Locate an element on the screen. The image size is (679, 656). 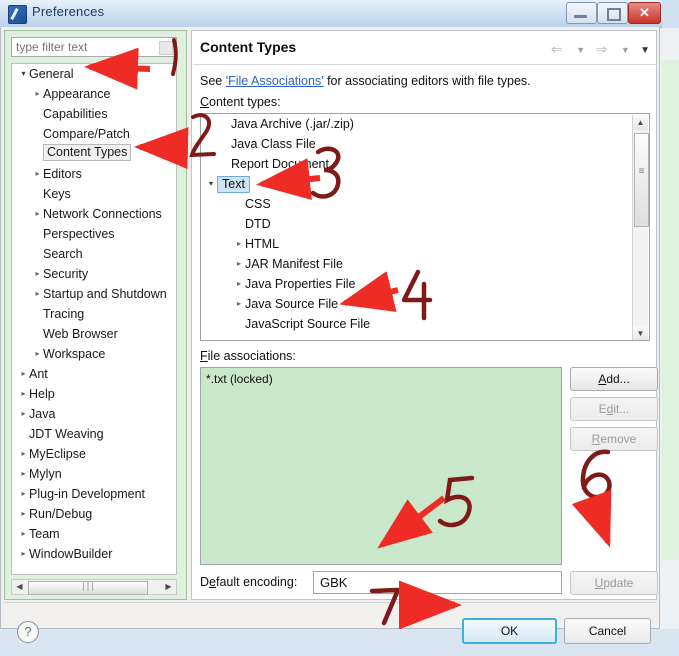
sidebar-item-search: Search is located at coordinates (94, 254).